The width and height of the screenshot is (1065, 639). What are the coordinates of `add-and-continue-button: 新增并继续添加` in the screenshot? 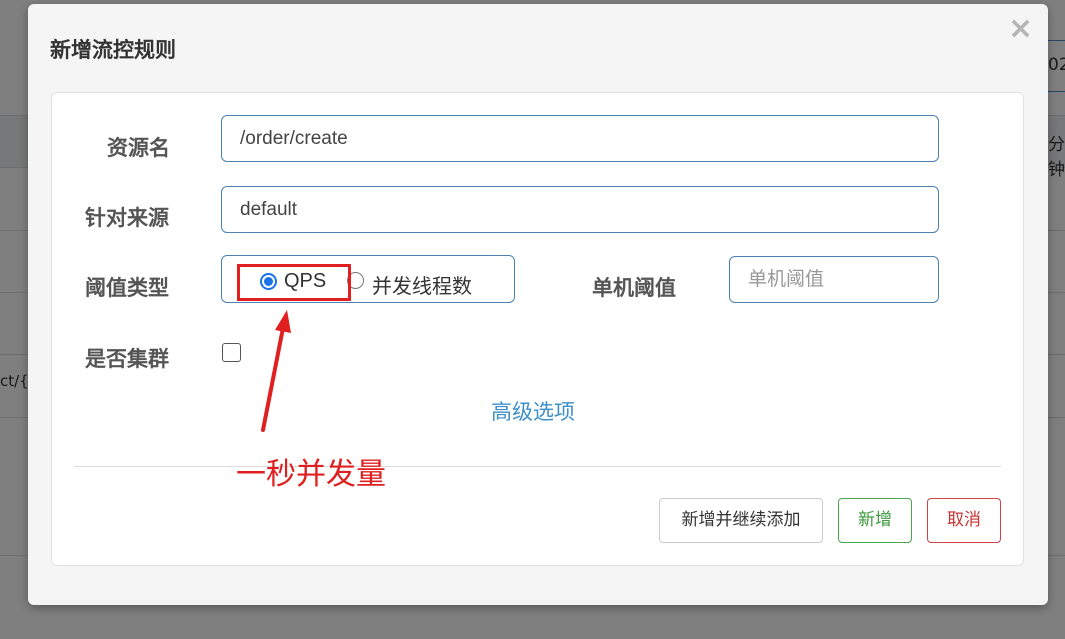 It's located at (741, 520).